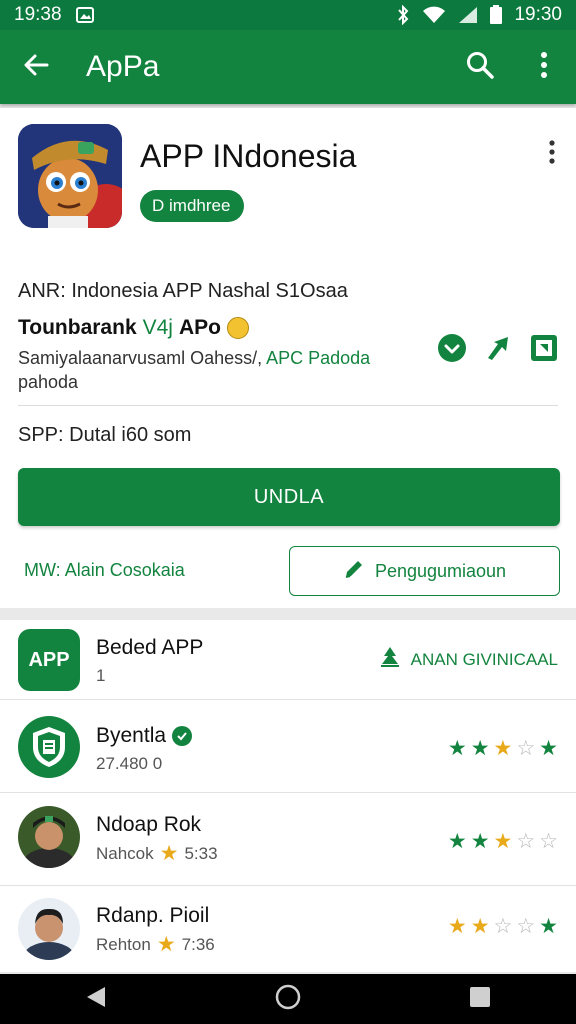 The height and width of the screenshot is (1024, 576). Describe the element at coordinates (288, 660) in the screenshot. I see `list-item: APP Beded APP 1 ANAN GIVINICAAL` at that location.